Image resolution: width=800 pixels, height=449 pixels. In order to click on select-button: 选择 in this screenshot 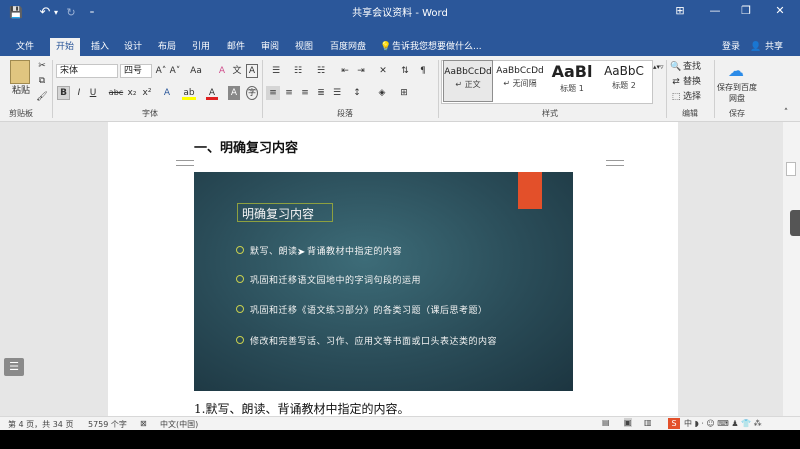, I will do `click(693, 97)`.